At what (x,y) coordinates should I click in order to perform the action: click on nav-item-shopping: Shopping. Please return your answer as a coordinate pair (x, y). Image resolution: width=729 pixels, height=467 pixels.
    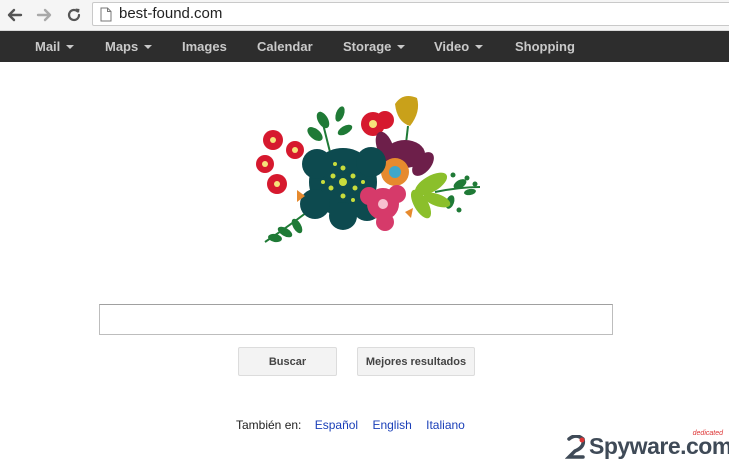
    Looking at the image, I should click on (545, 46).